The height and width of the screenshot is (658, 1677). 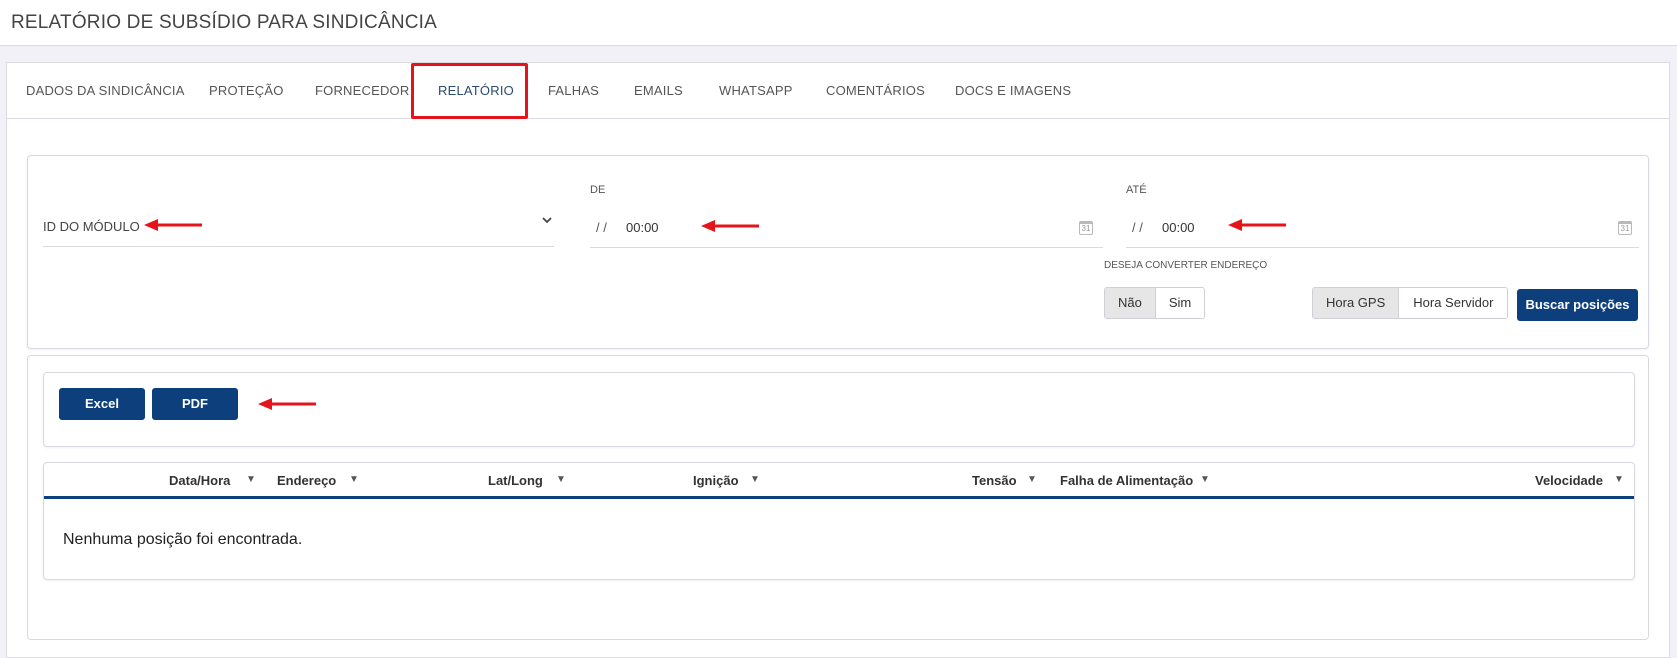 What do you see at coordinates (105, 91) in the screenshot?
I see `tab-dados-sindicancia: DADOS DA SINDICÂNCIA` at bounding box center [105, 91].